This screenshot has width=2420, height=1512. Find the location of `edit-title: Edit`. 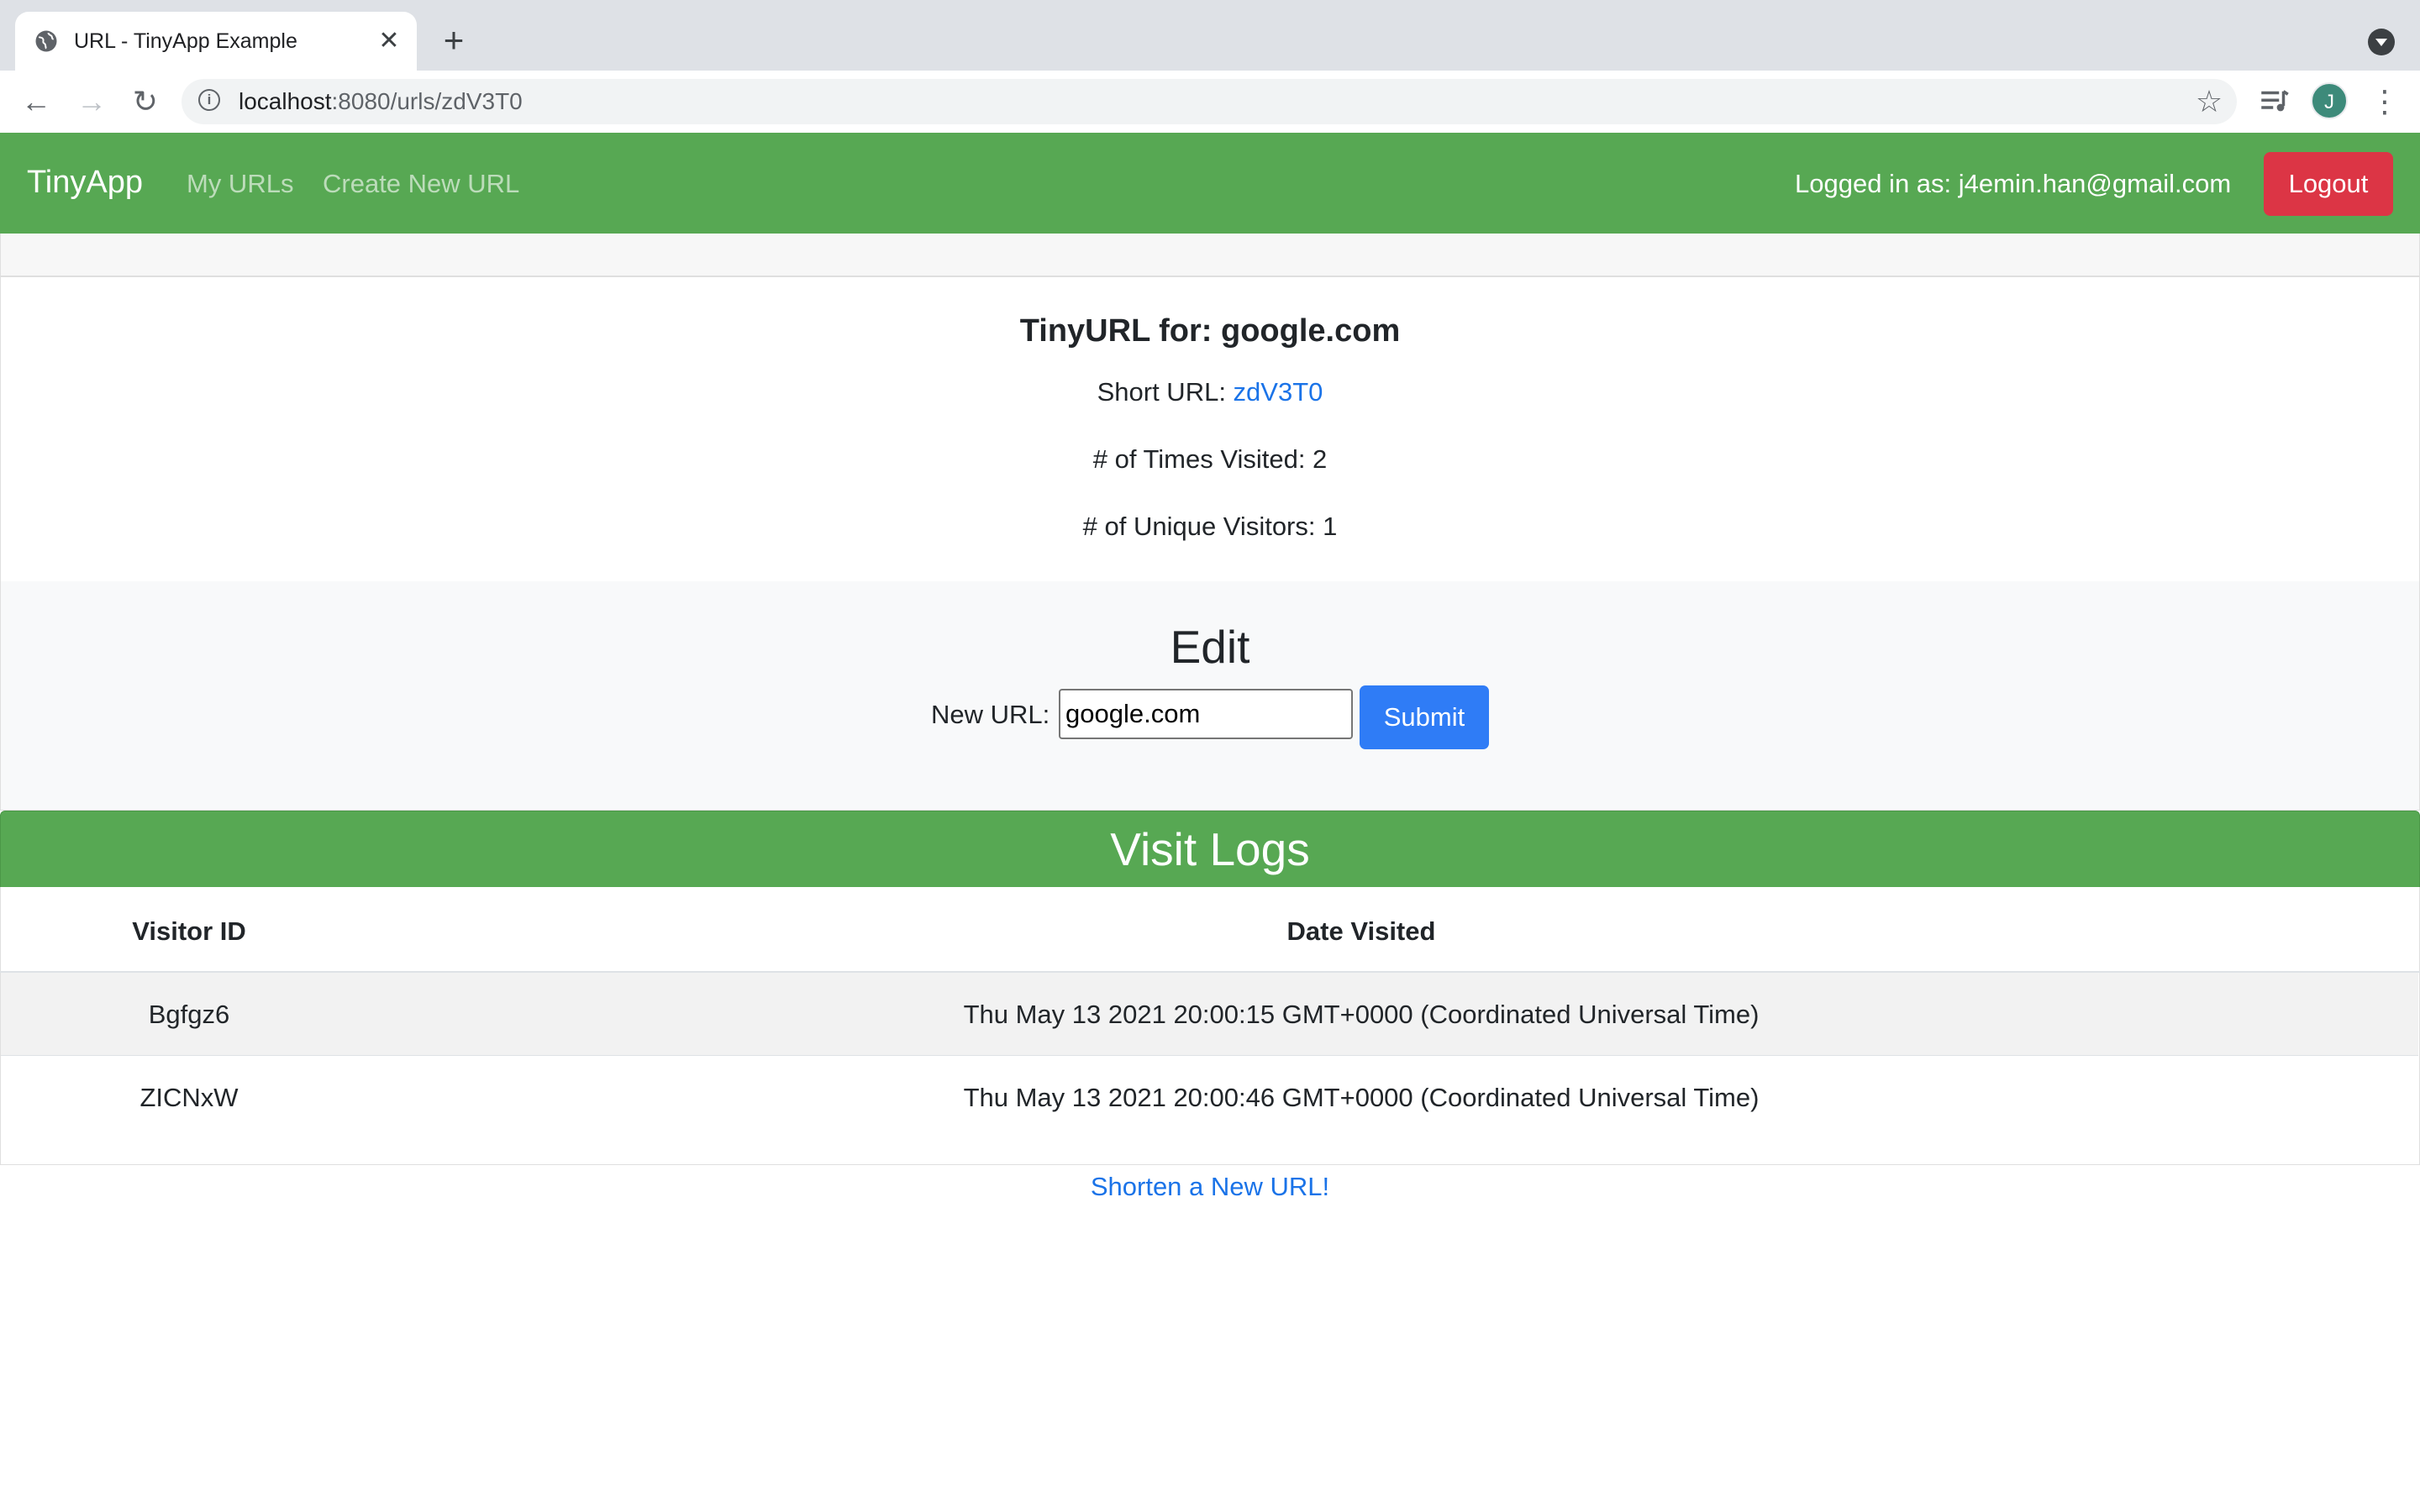

edit-title: Edit is located at coordinates (1210, 647).